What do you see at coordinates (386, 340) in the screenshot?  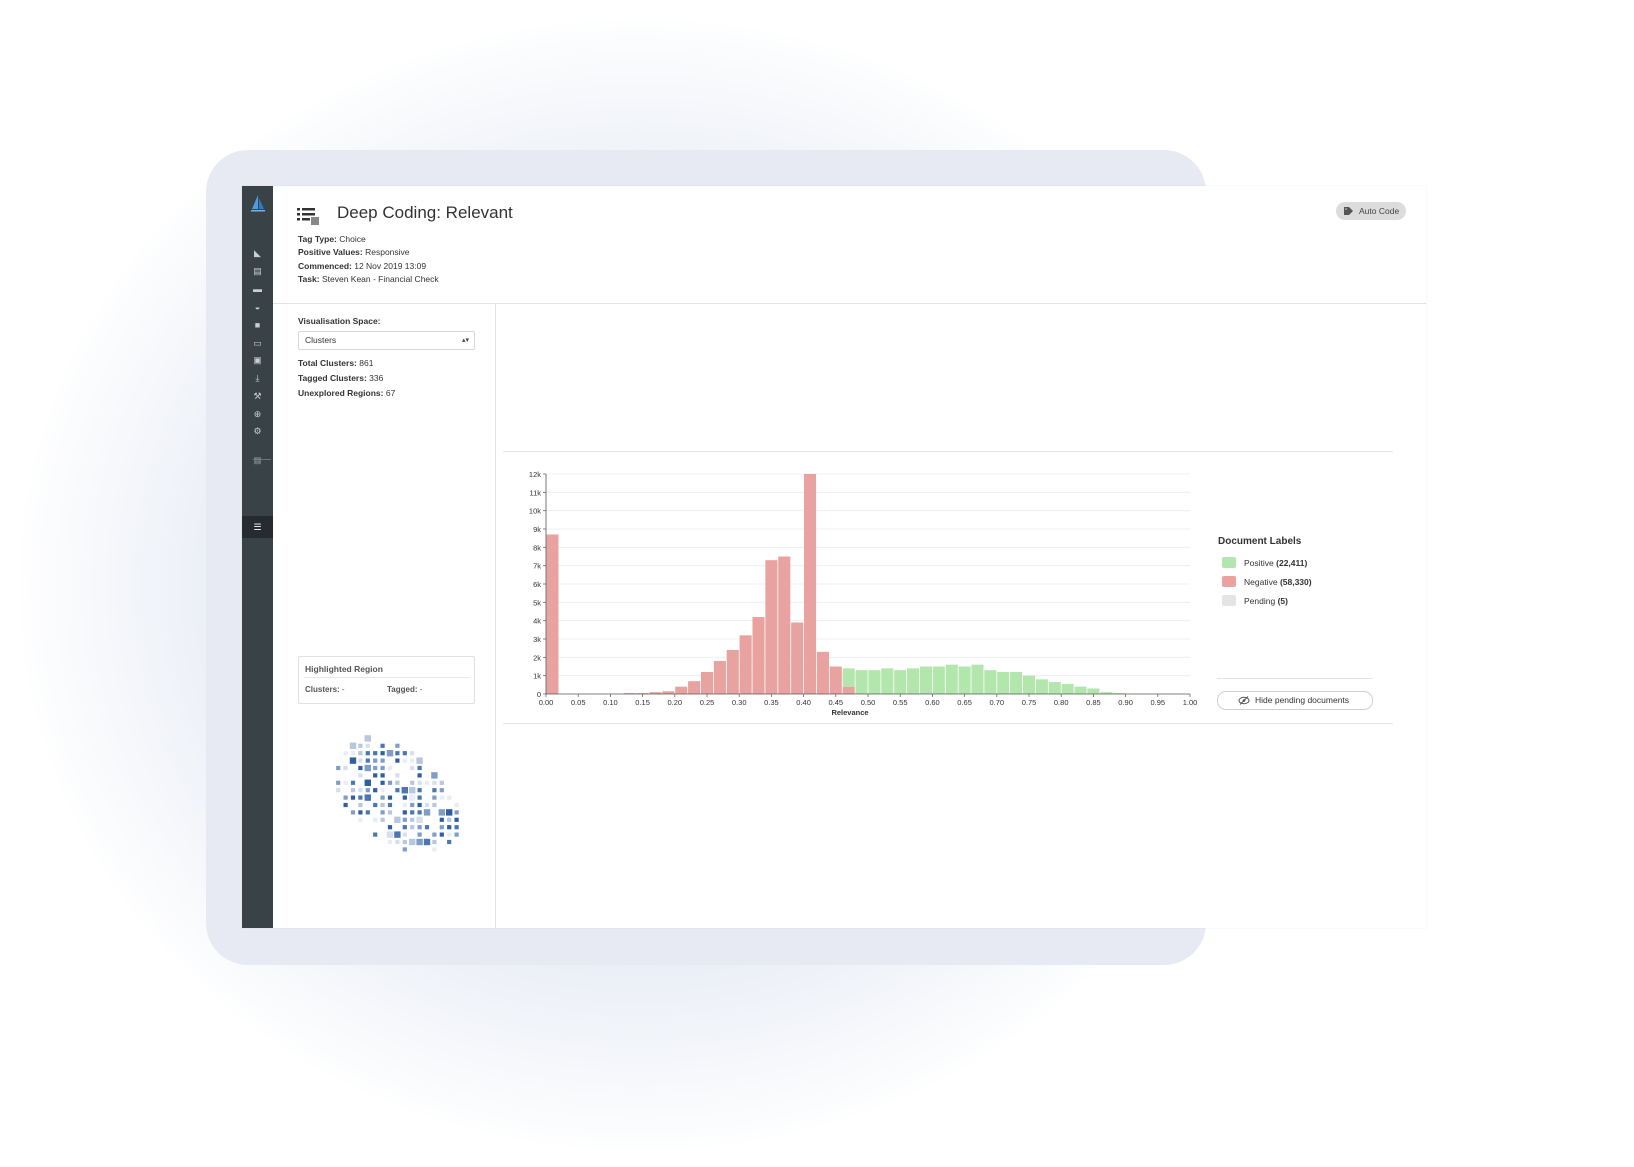 I see `visualisation-select: Clusters ▴▾` at bounding box center [386, 340].